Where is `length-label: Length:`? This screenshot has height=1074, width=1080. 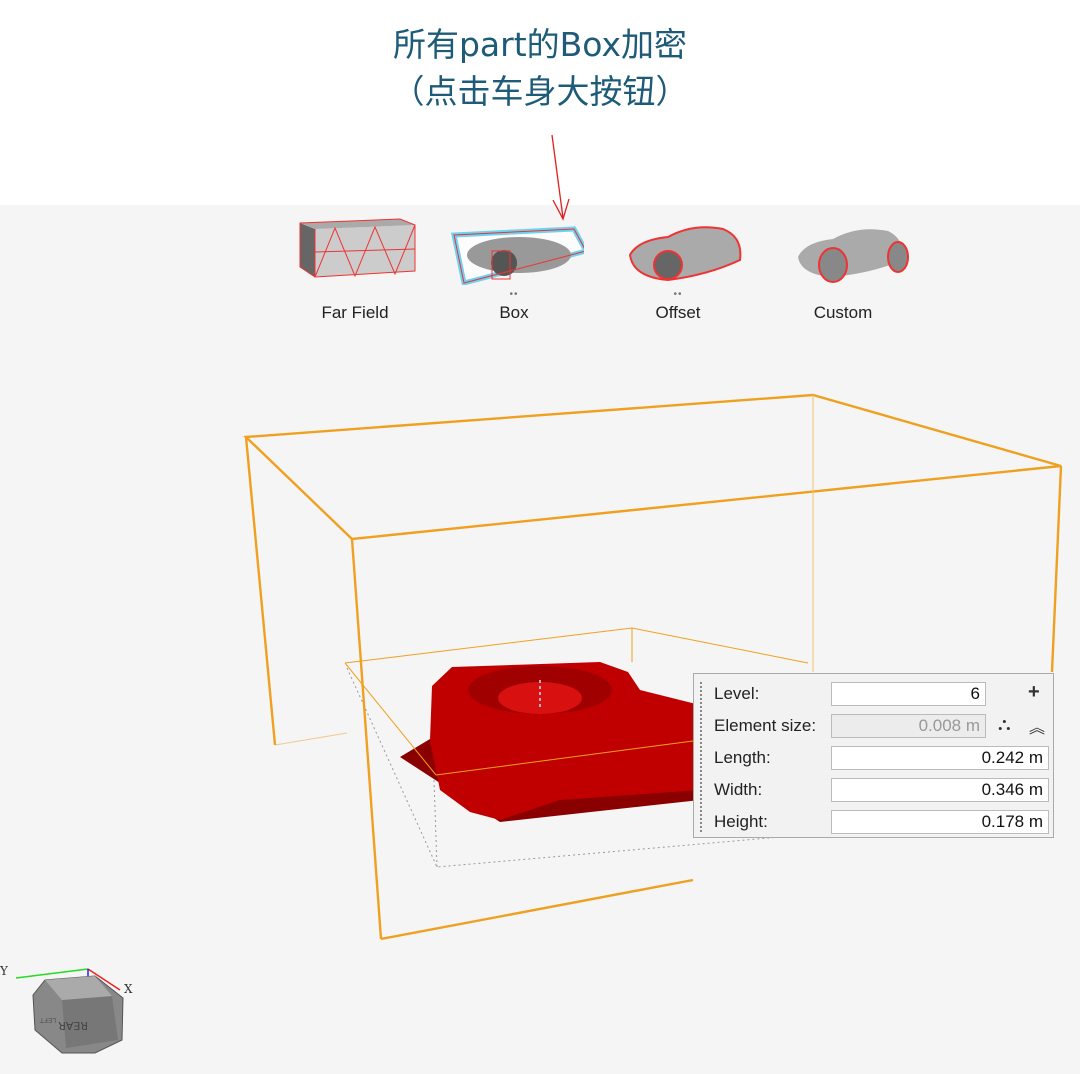 length-label: Length: is located at coordinates (742, 757).